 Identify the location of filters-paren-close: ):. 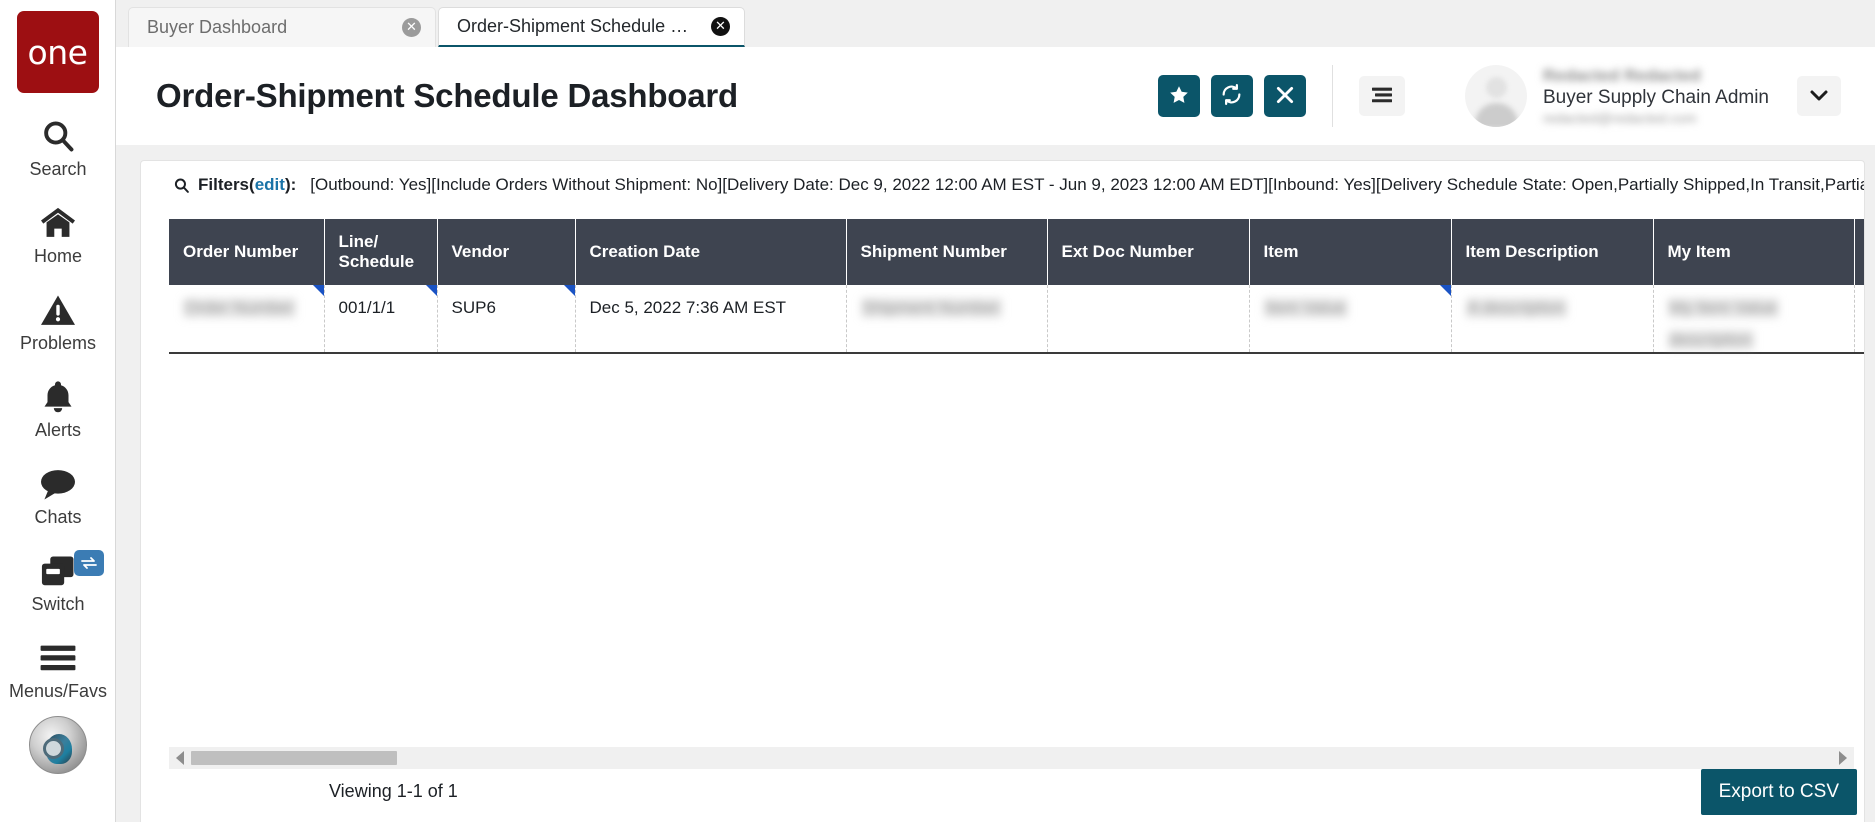
(290, 184).